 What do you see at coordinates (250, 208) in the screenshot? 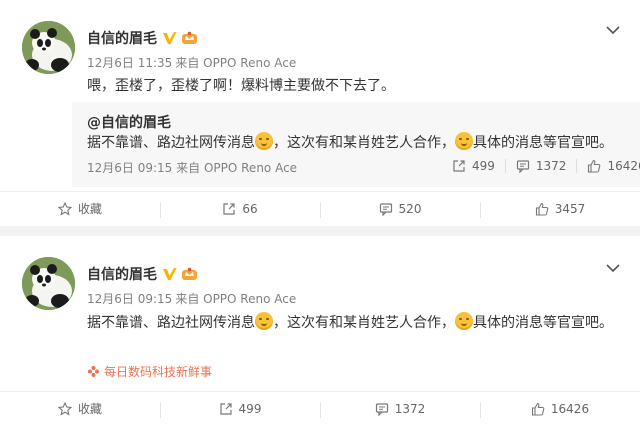
I see `repost-button-count: 66` at bounding box center [250, 208].